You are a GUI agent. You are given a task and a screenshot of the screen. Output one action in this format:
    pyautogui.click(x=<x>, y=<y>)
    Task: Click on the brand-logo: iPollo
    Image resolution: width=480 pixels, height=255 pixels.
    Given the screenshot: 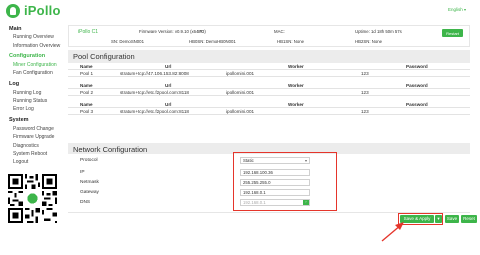 What is the action you would take?
    pyautogui.click(x=33, y=10)
    